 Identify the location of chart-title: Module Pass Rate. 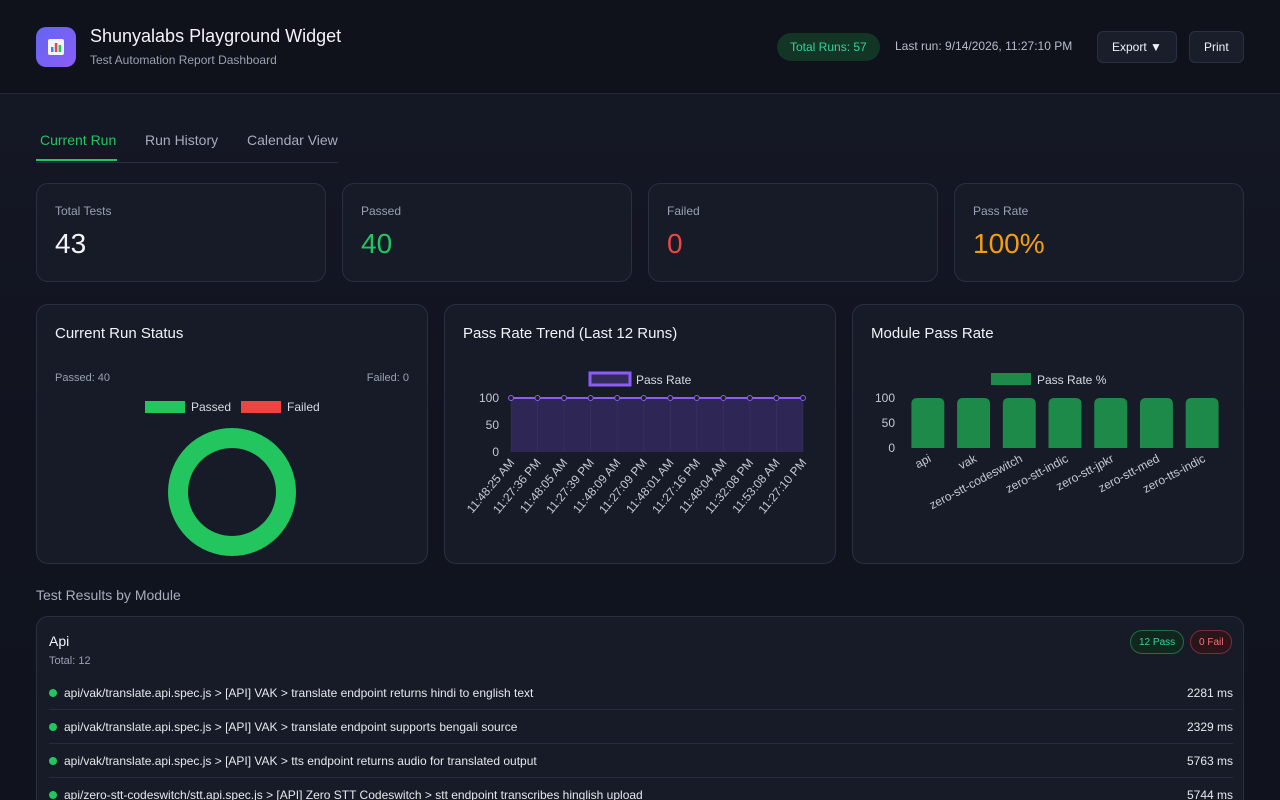
(932, 333).